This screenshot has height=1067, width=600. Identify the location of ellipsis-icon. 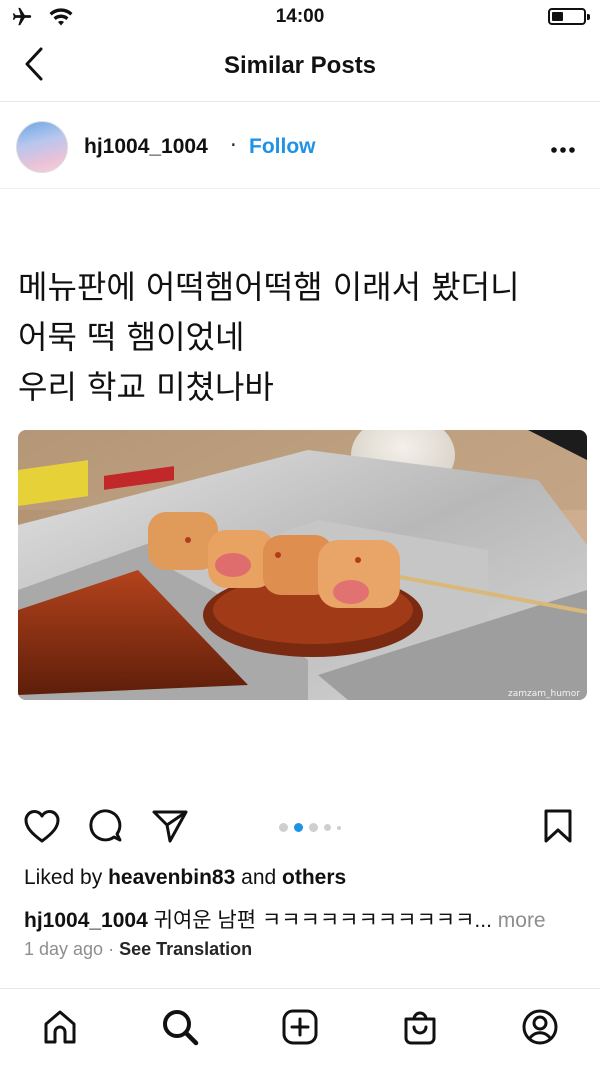
(563, 148).